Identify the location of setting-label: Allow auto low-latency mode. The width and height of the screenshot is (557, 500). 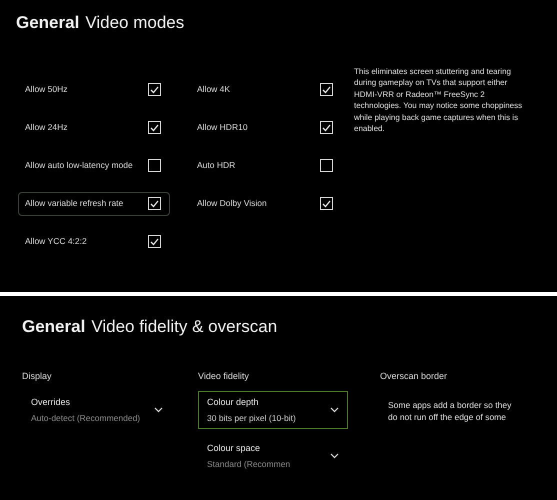
(79, 165).